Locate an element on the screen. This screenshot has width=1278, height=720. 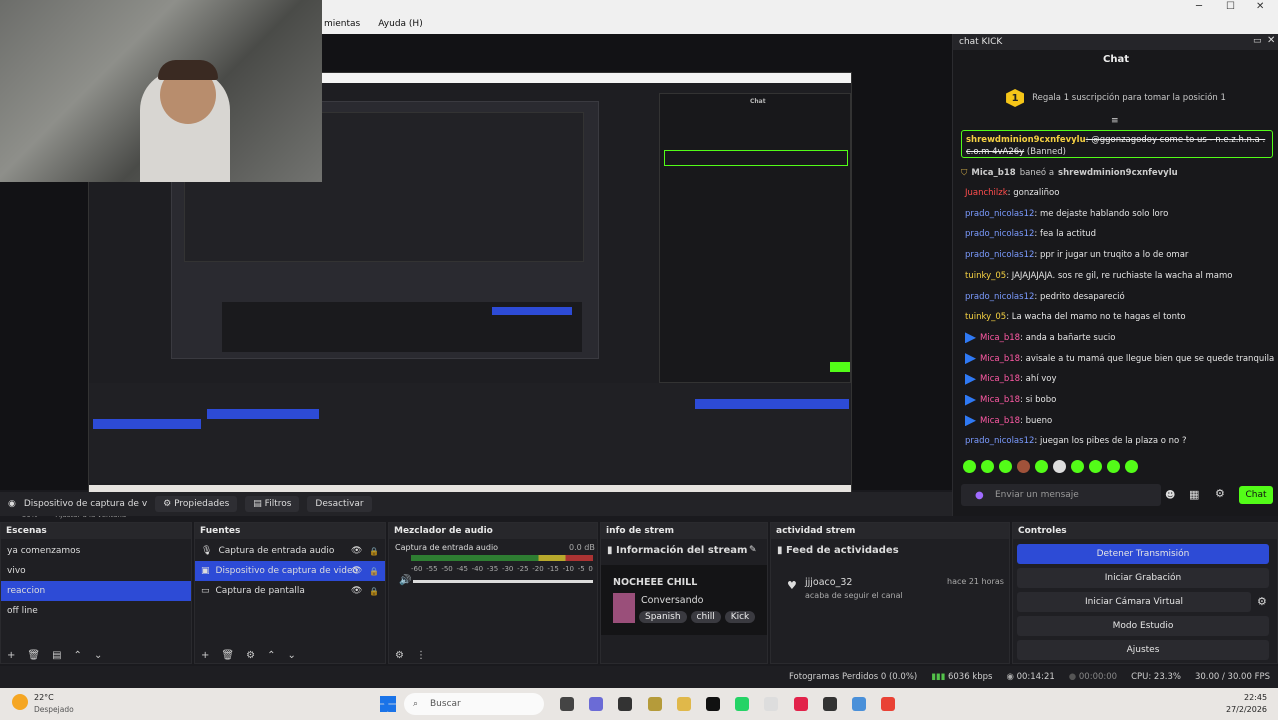
send-chat-button: Chat is located at coordinates (1256, 495).